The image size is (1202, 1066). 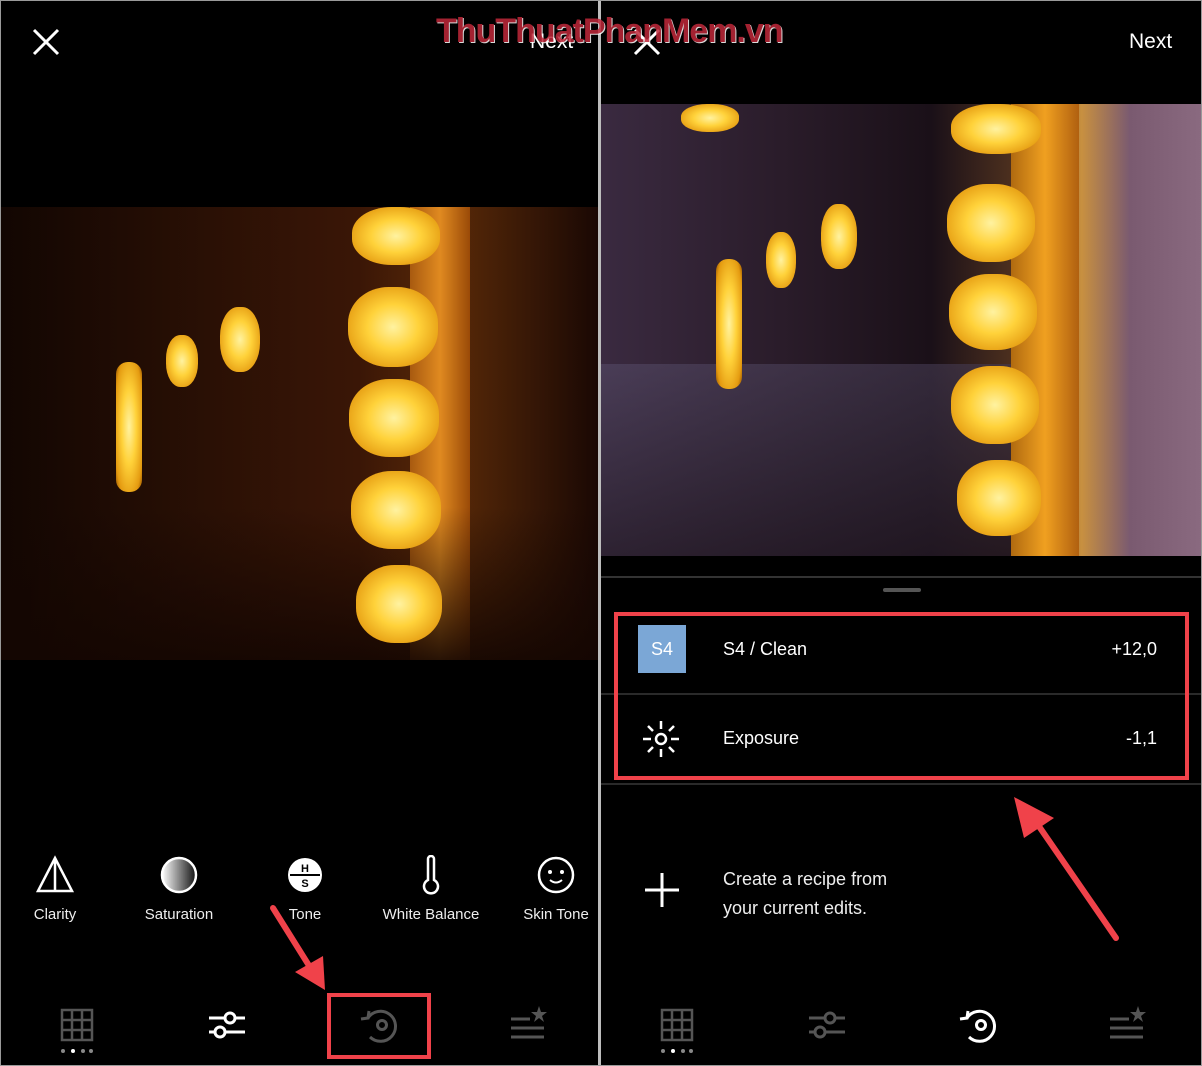 I want to click on tool-saturation: Saturation, so click(x=179, y=889).